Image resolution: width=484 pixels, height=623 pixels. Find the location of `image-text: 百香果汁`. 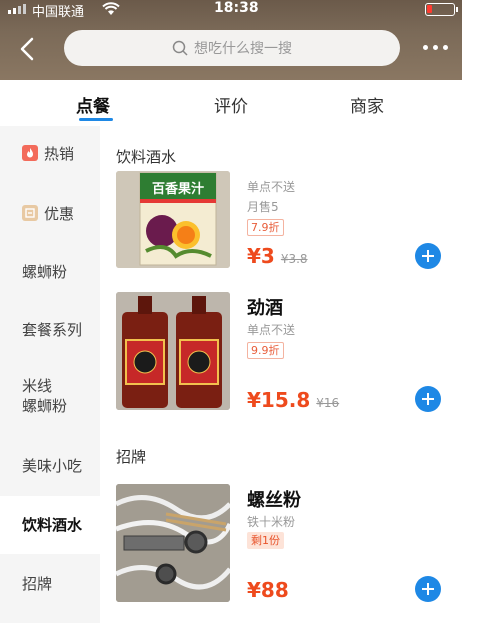

image-text: 百香果汁 is located at coordinates (177, 189).